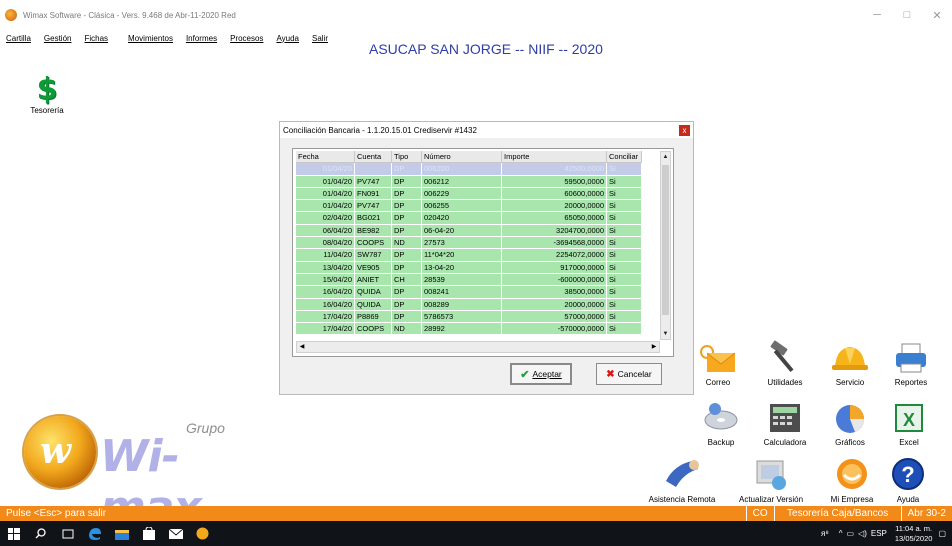 This screenshot has width=952, height=546. I want to click on tile-ayuda: ? Ayuda, so click(908, 479).